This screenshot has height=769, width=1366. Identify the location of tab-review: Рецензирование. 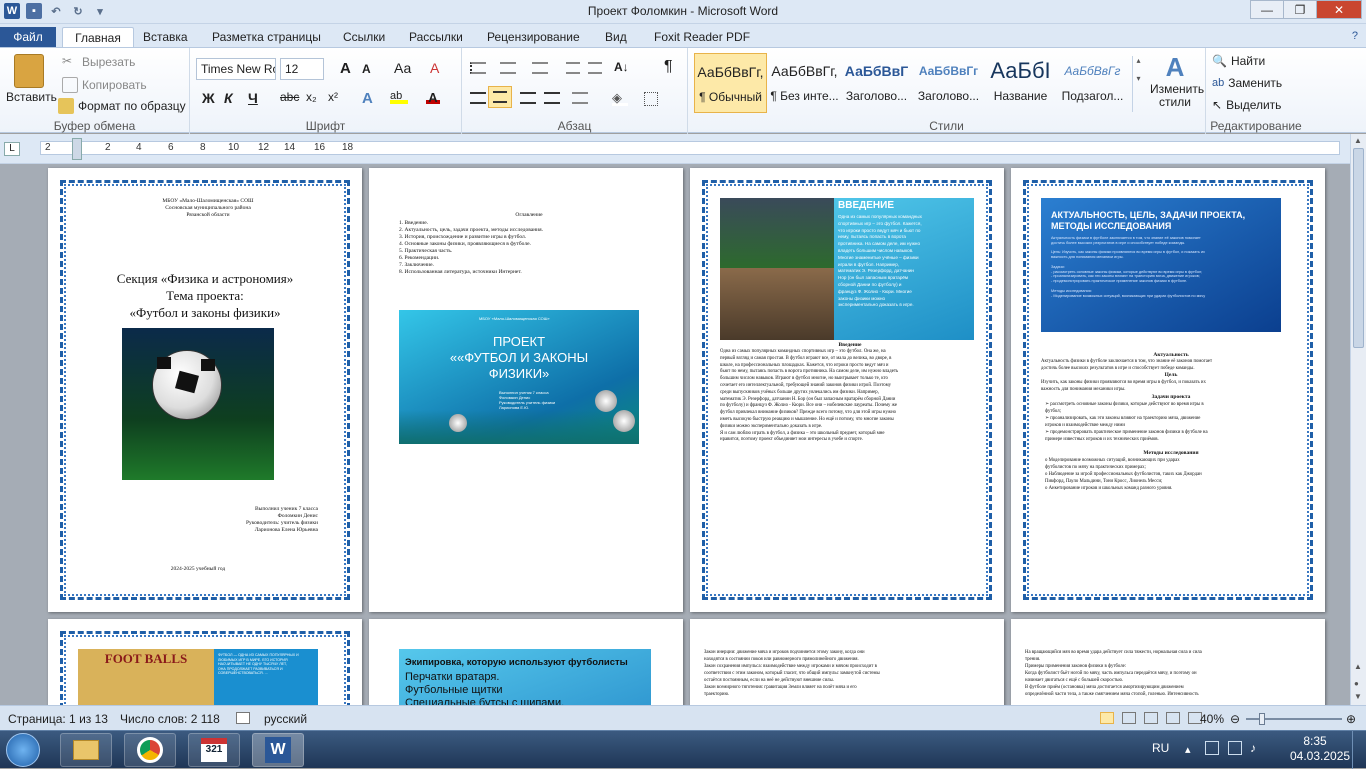
(533, 37).